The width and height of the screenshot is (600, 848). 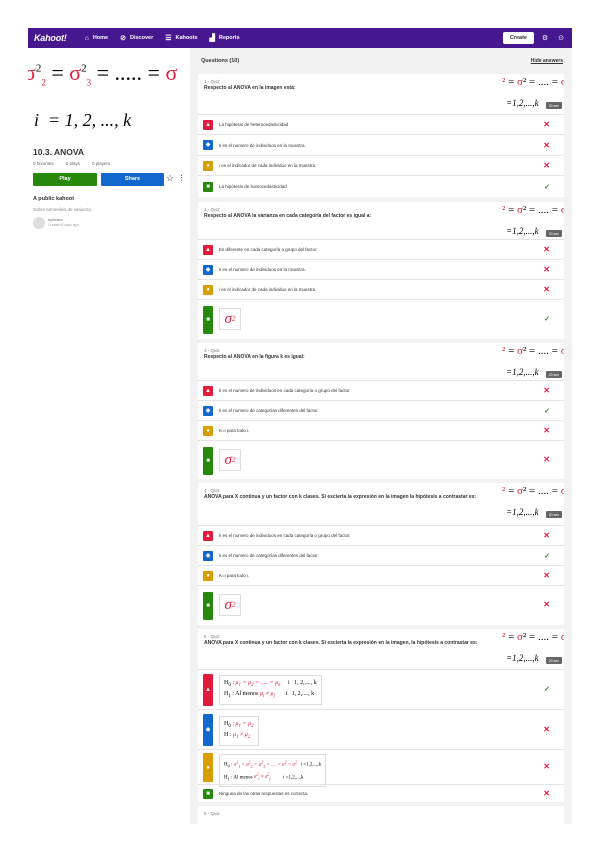 I want to click on question-type: 5 - Quiz, so click(x=212, y=636).